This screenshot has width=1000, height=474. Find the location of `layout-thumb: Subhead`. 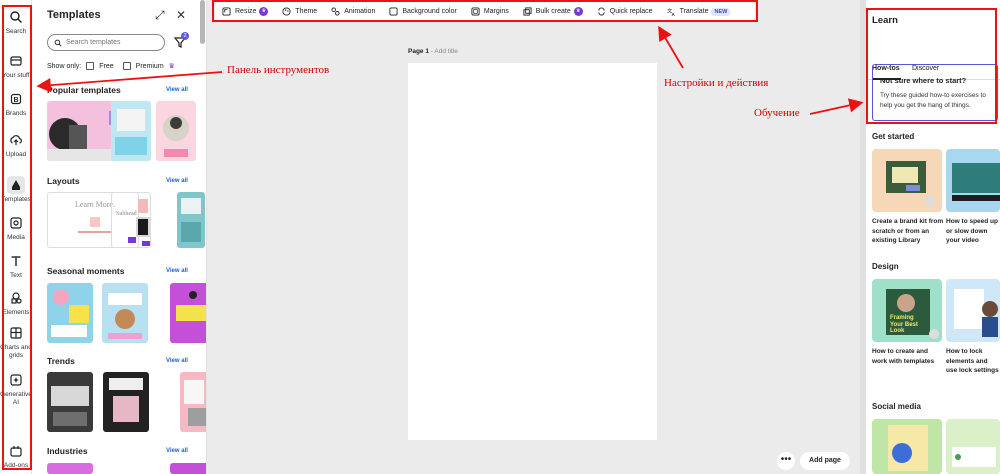

layout-thumb: Subhead is located at coordinates (131, 220).